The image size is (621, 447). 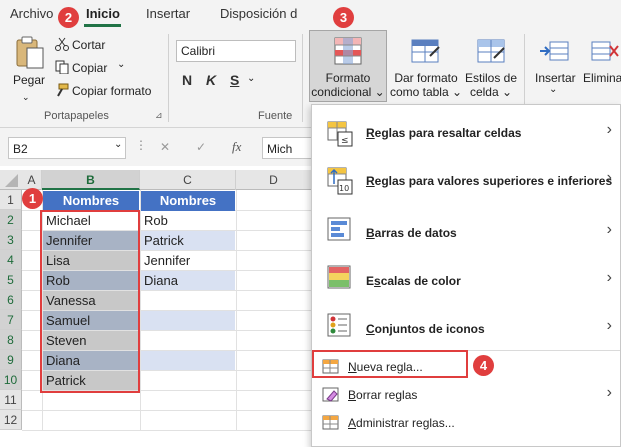 What do you see at coordinates (188, 180) in the screenshot?
I see `column-header-c: C` at bounding box center [188, 180].